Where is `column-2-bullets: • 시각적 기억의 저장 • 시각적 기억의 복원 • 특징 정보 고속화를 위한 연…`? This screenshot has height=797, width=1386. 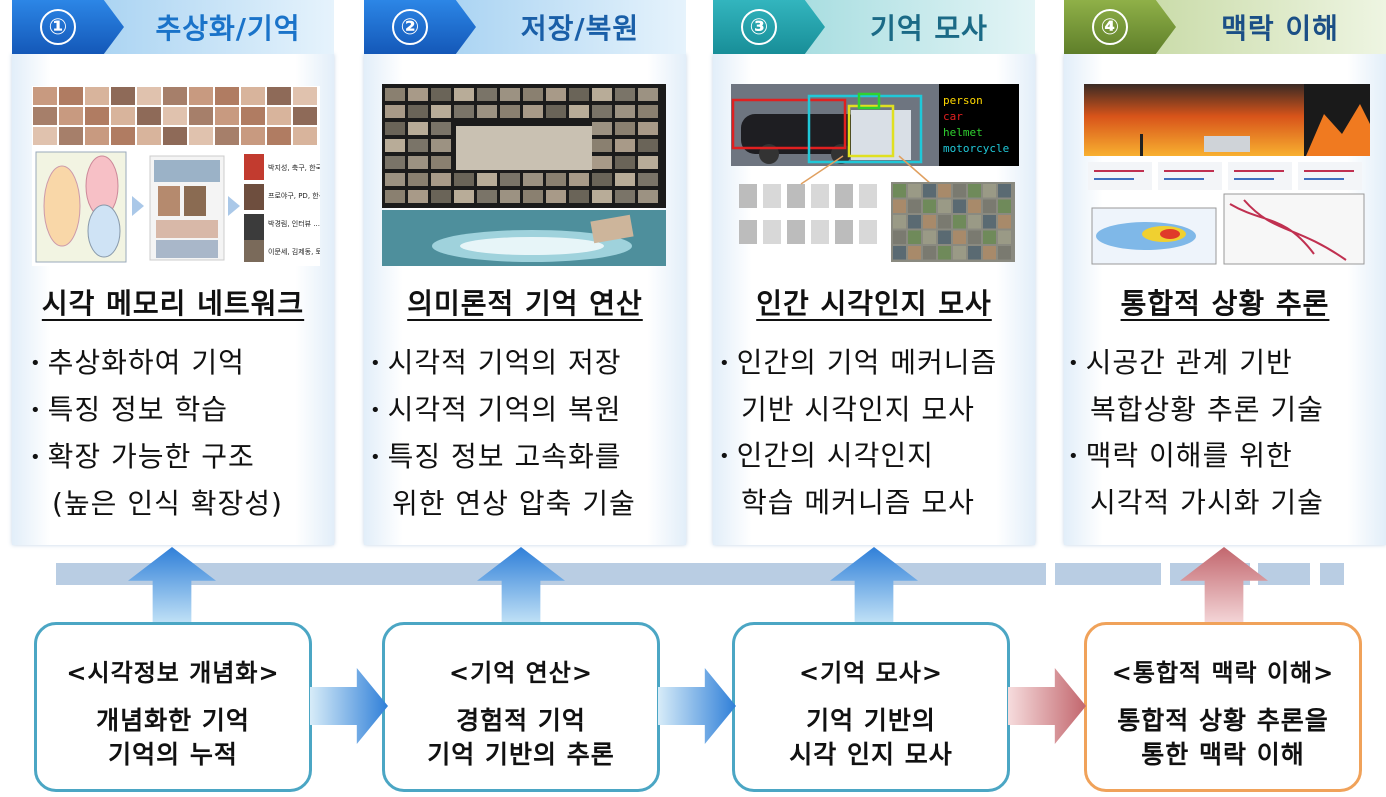
column-2-bullets: • 시각적 기억의 저장 • 시각적 기억의 복원 • 특징 정보 고속화를 위한 연… is located at coordinates (523, 433).